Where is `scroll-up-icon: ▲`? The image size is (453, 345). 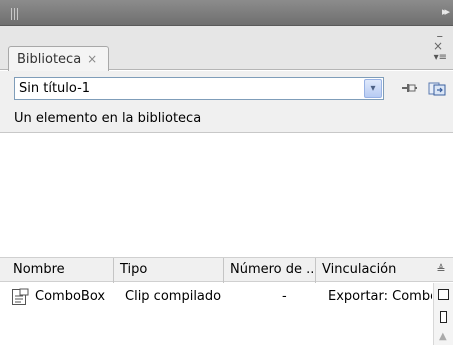
scroll-up-icon: ▲ is located at coordinates (443, 336).